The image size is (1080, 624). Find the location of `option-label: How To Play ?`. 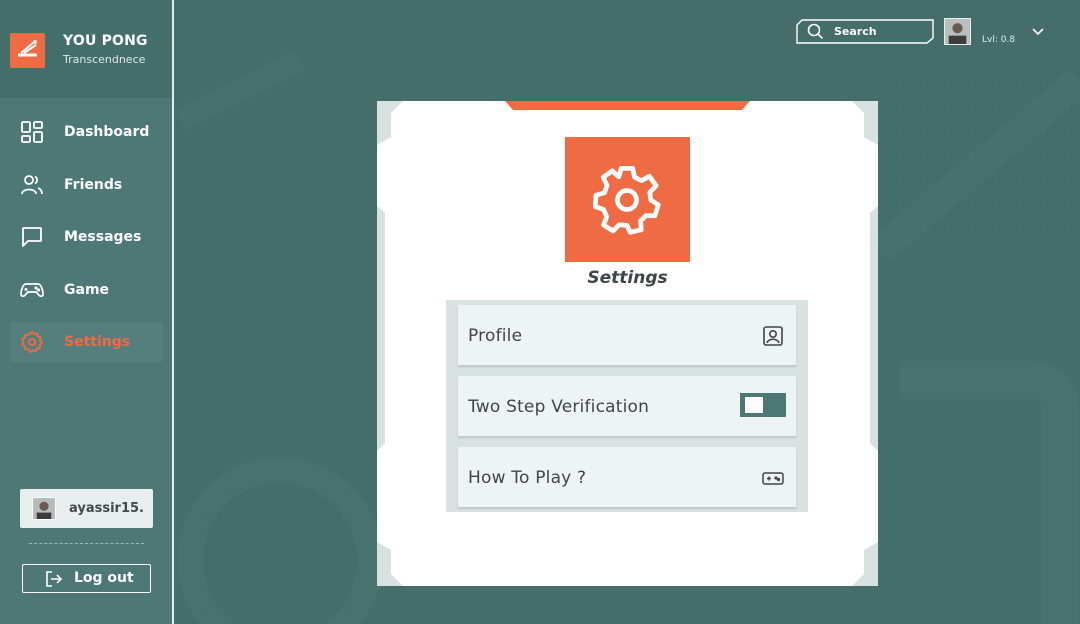

option-label: How To Play ? is located at coordinates (527, 478).